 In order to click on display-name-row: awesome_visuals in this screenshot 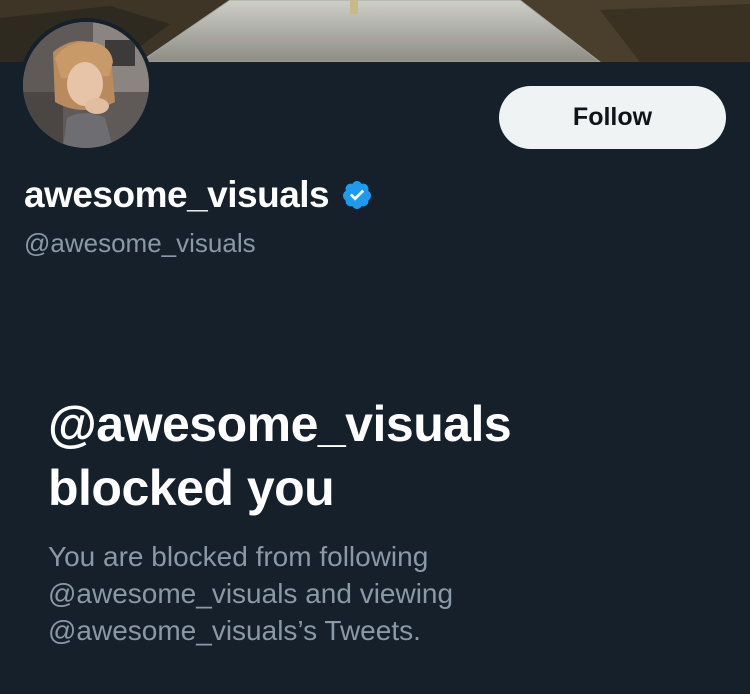, I will do `click(198, 195)`.